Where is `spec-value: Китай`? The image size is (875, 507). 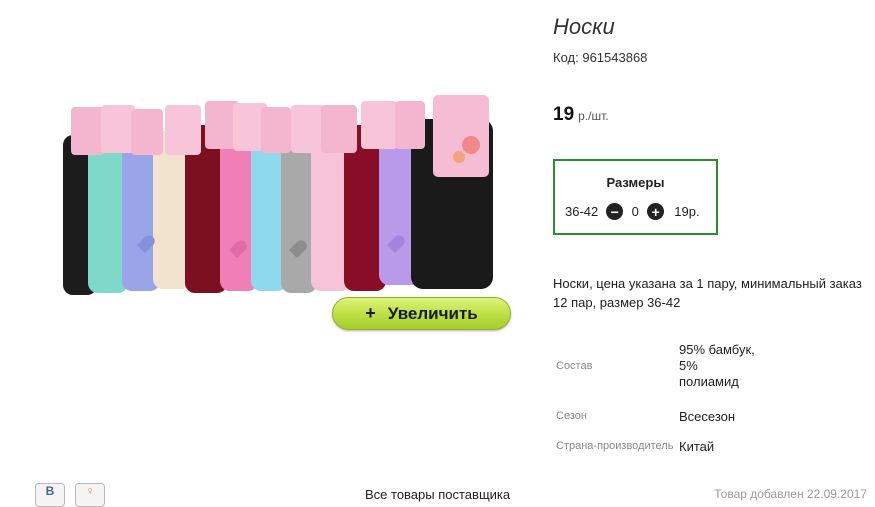 spec-value: Китай is located at coordinates (697, 446).